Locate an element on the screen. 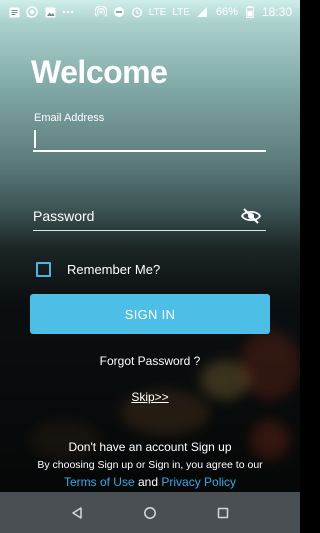  remember-me-checkbox is located at coordinates (43, 269).